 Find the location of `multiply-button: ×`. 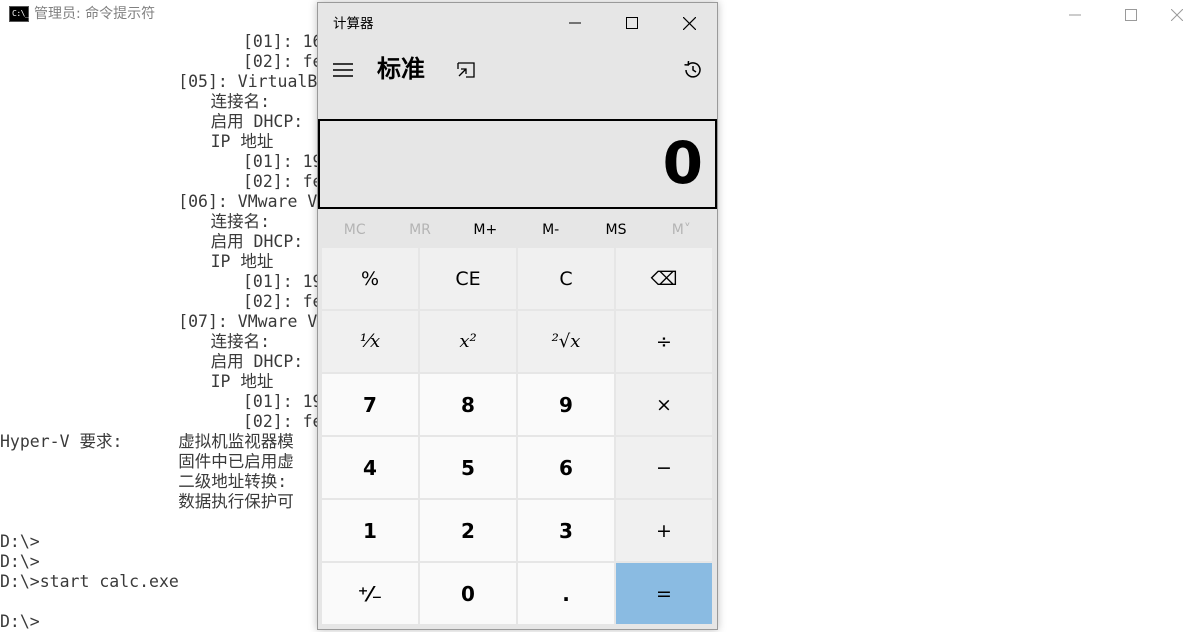

multiply-button: × is located at coordinates (664, 404).